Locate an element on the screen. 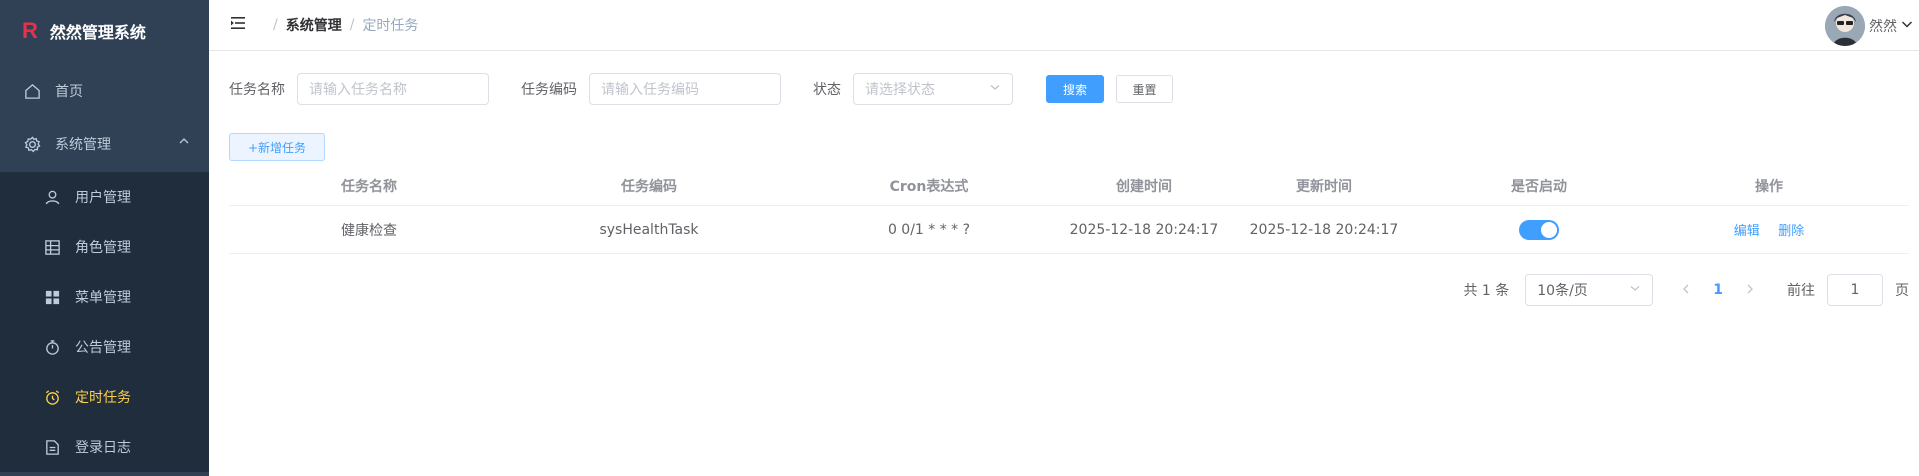 The height and width of the screenshot is (476, 1919). sidebar-item-label: 登录日志 is located at coordinates (103, 448).